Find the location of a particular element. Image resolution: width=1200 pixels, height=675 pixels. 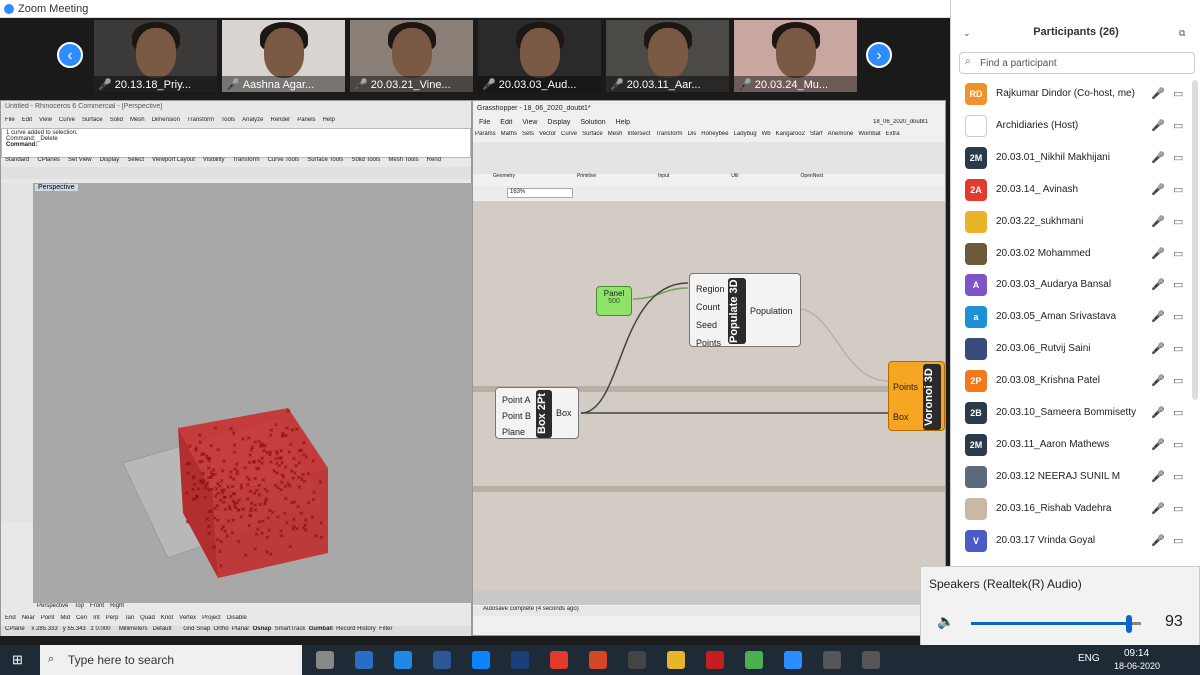

participant-row: 20.03.02 Mohammed 🎤 ▭ is located at coordinates (1071, 255).